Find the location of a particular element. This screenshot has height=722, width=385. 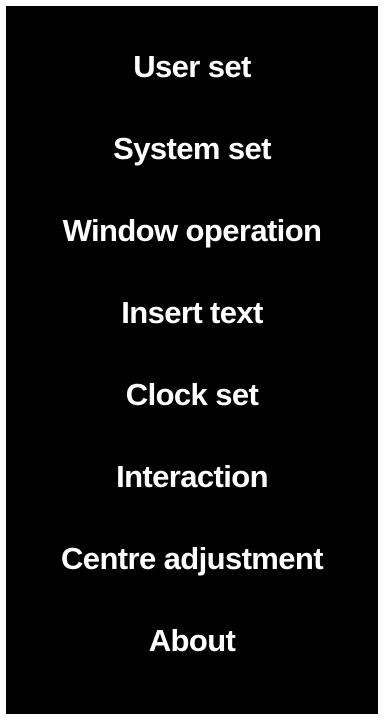

menu-item-clock-set: Clock set is located at coordinates (192, 395).